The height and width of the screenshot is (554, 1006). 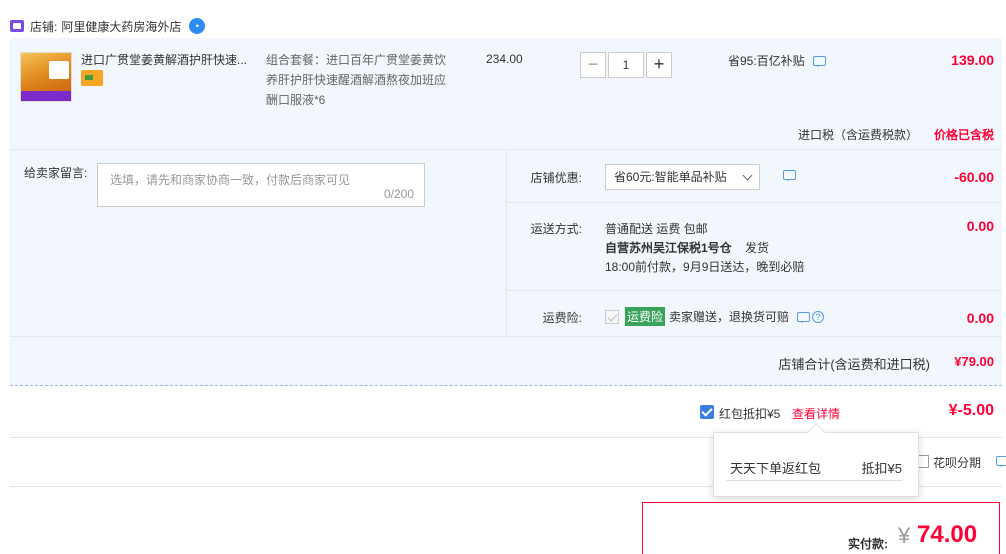 I want to click on unit-price: 234.00, so click(x=504, y=59).